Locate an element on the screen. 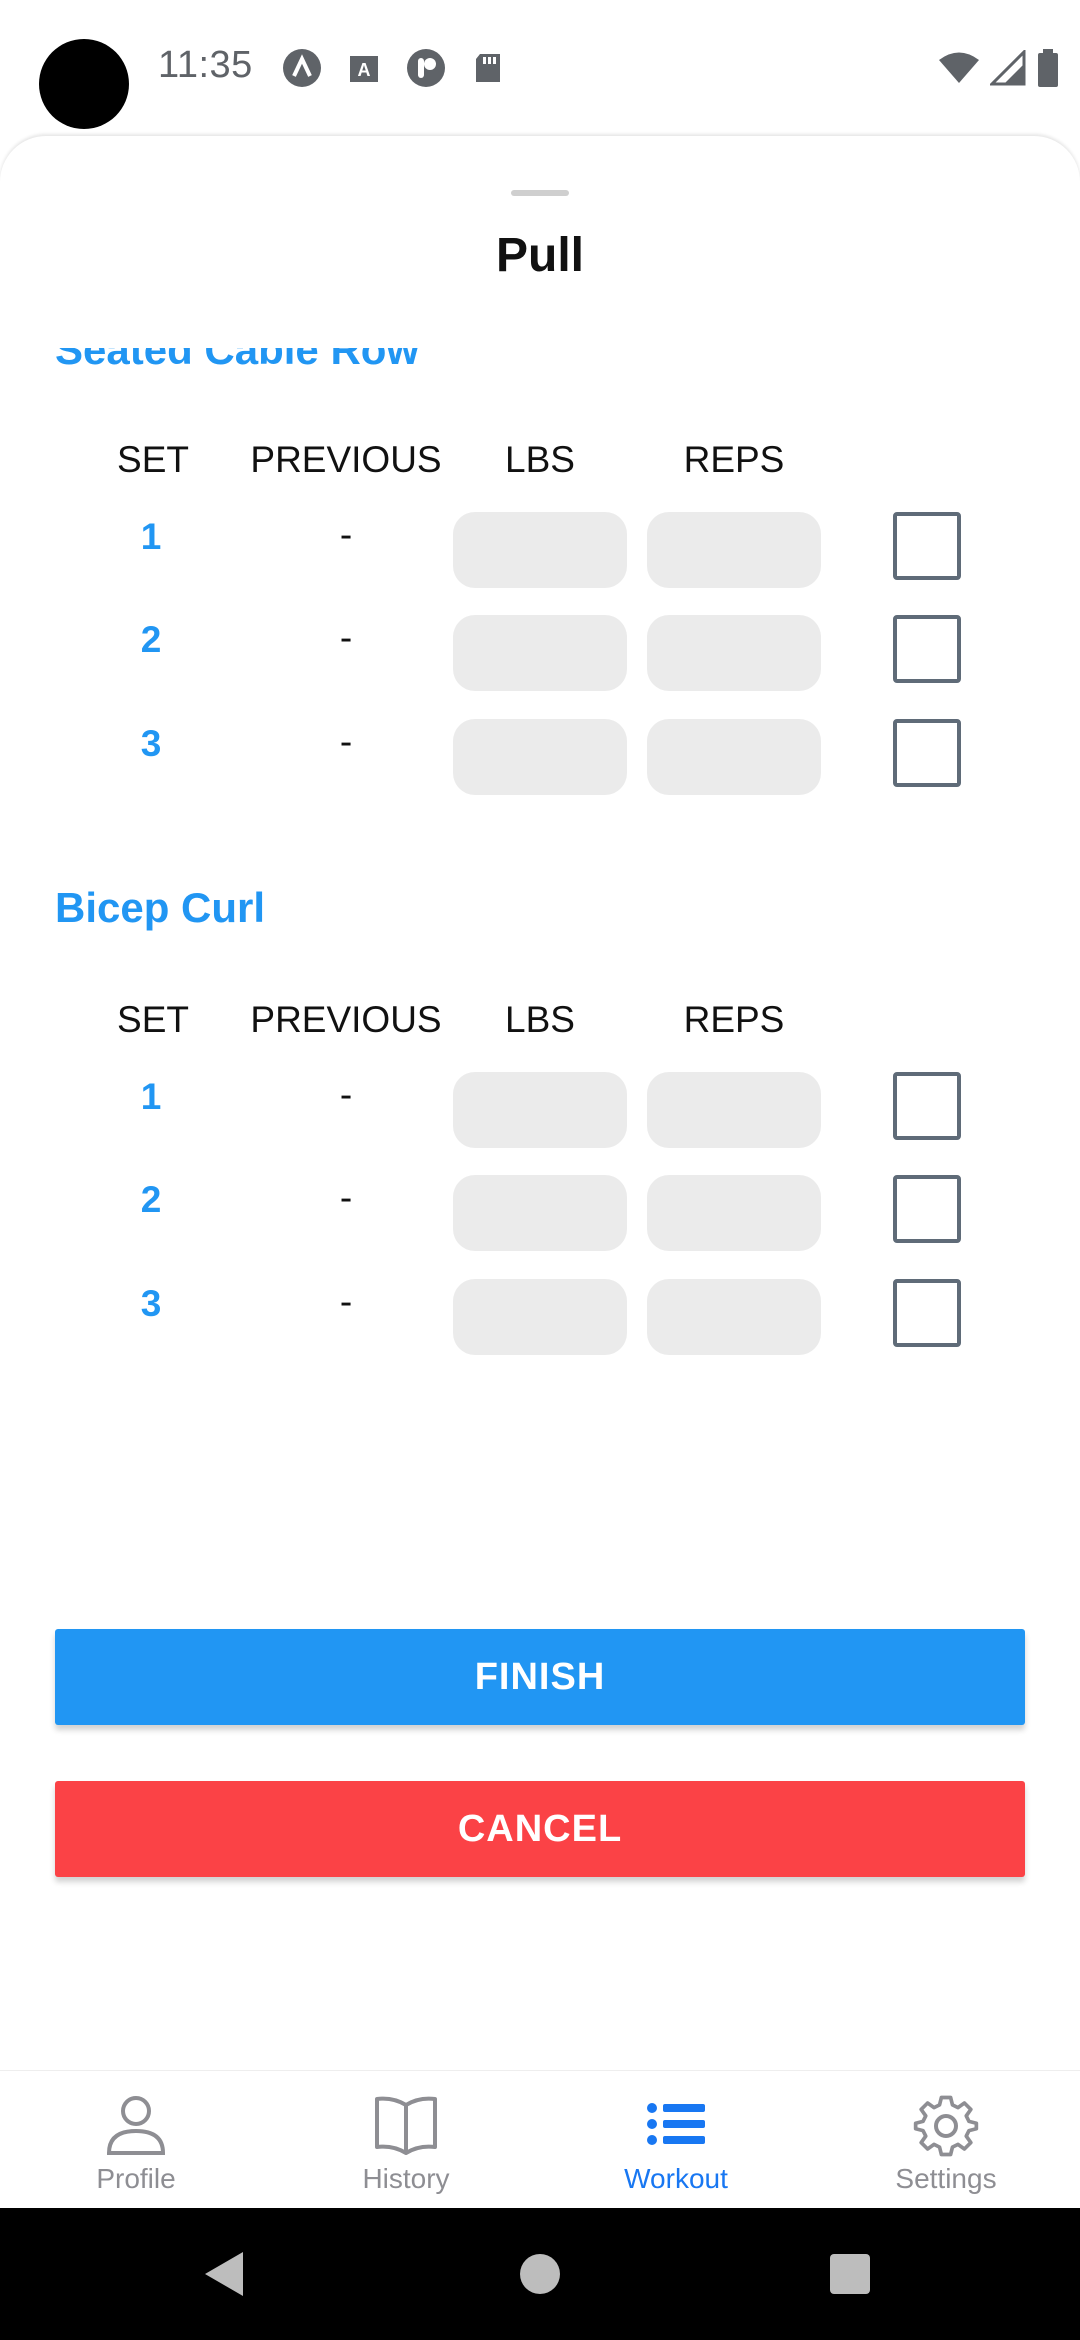 This screenshot has width=1080, height=2340. drag-handle is located at coordinates (540, 193).